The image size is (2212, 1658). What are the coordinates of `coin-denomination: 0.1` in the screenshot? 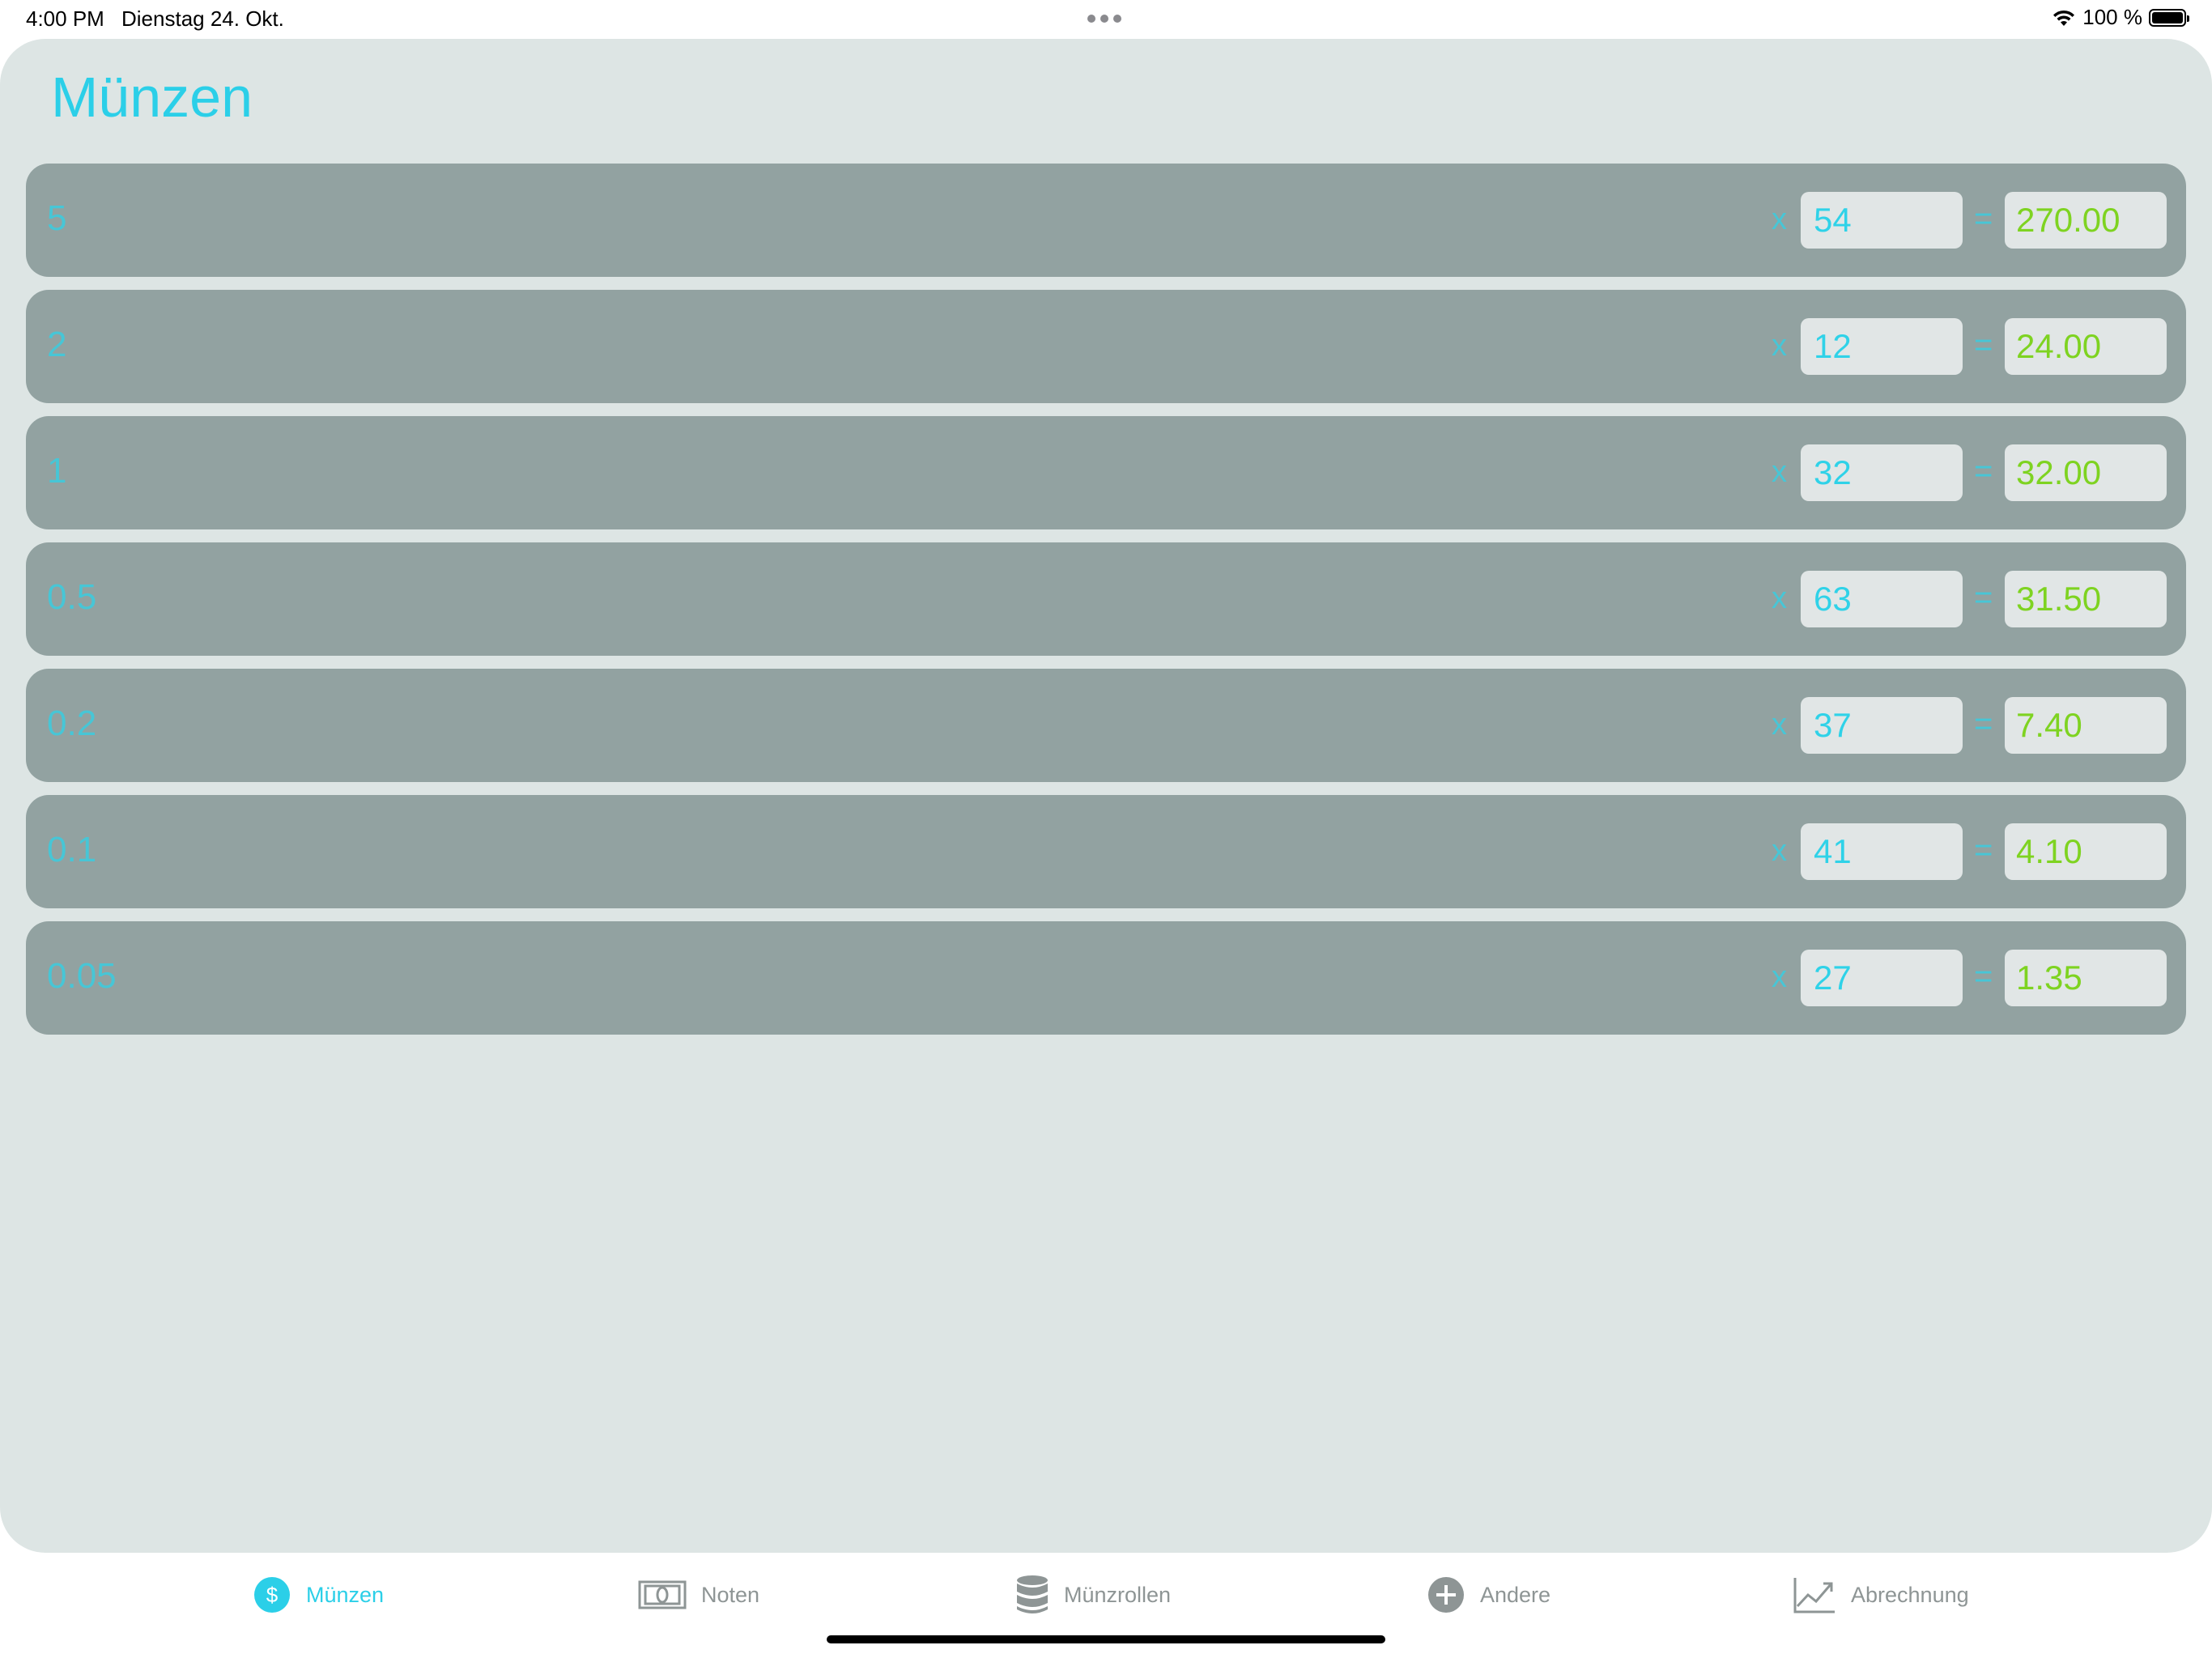 It's located at (72, 849).